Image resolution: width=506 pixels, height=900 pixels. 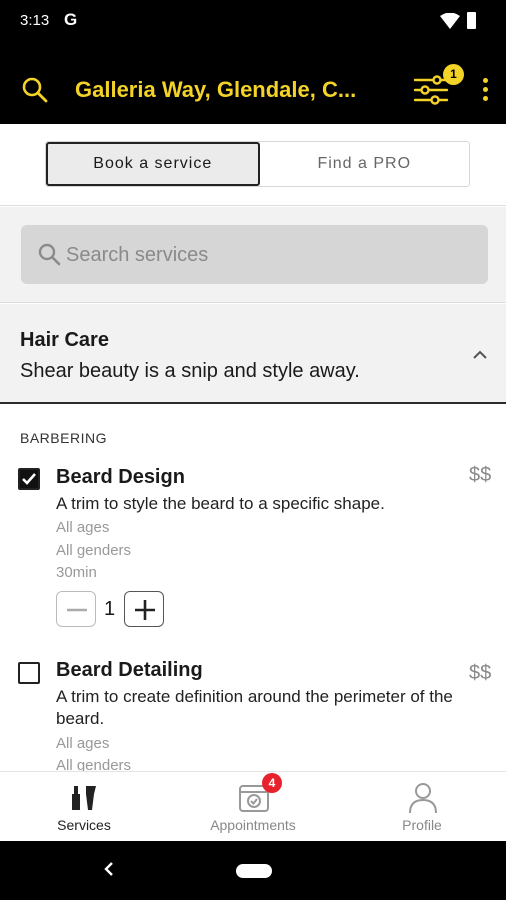 I want to click on tab-find-pro: Find a PRO, so click(x=365, y=164).